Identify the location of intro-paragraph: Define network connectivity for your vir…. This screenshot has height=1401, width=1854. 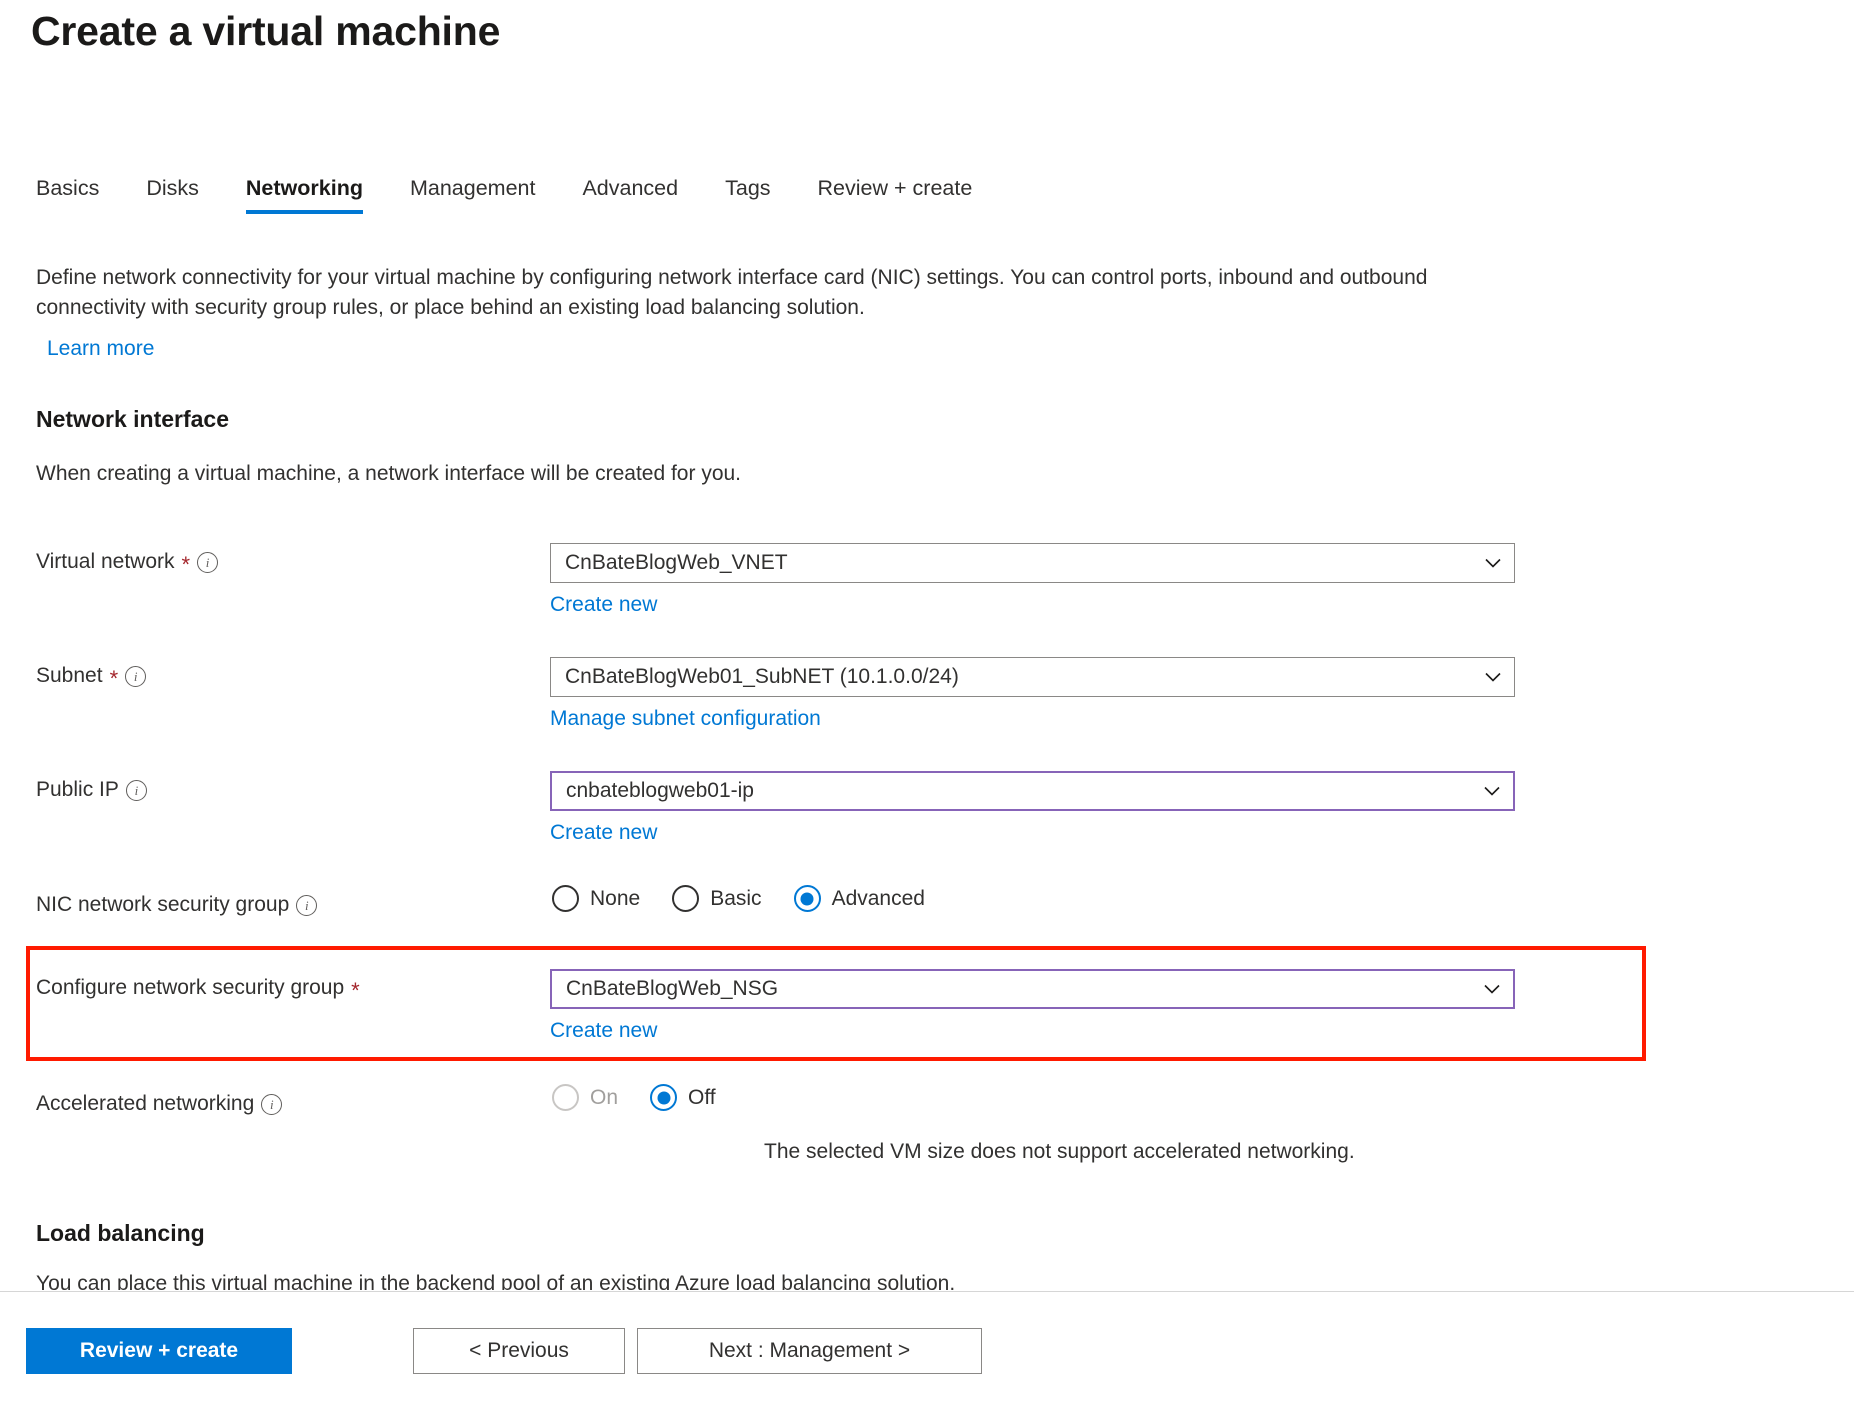
(732, 293).